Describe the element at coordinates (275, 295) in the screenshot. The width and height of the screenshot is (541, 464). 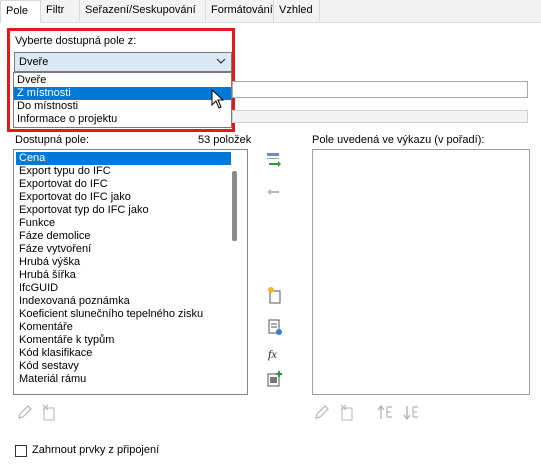
I see `new-parameter-icon` at that location.